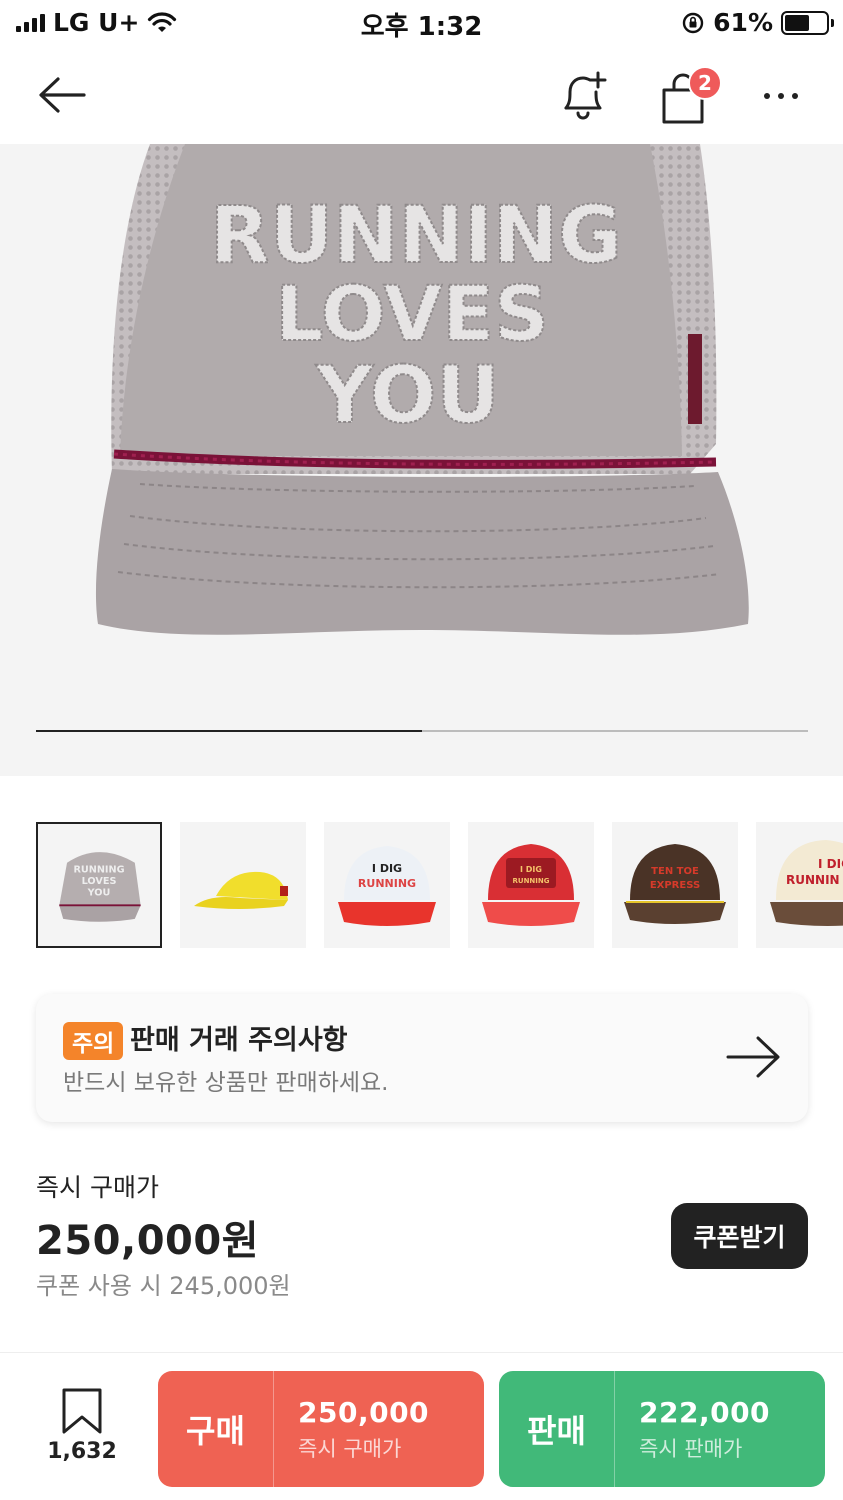 The image size is (843, 1500). I want to click on arrow-right-icon, so click(753, 1057).